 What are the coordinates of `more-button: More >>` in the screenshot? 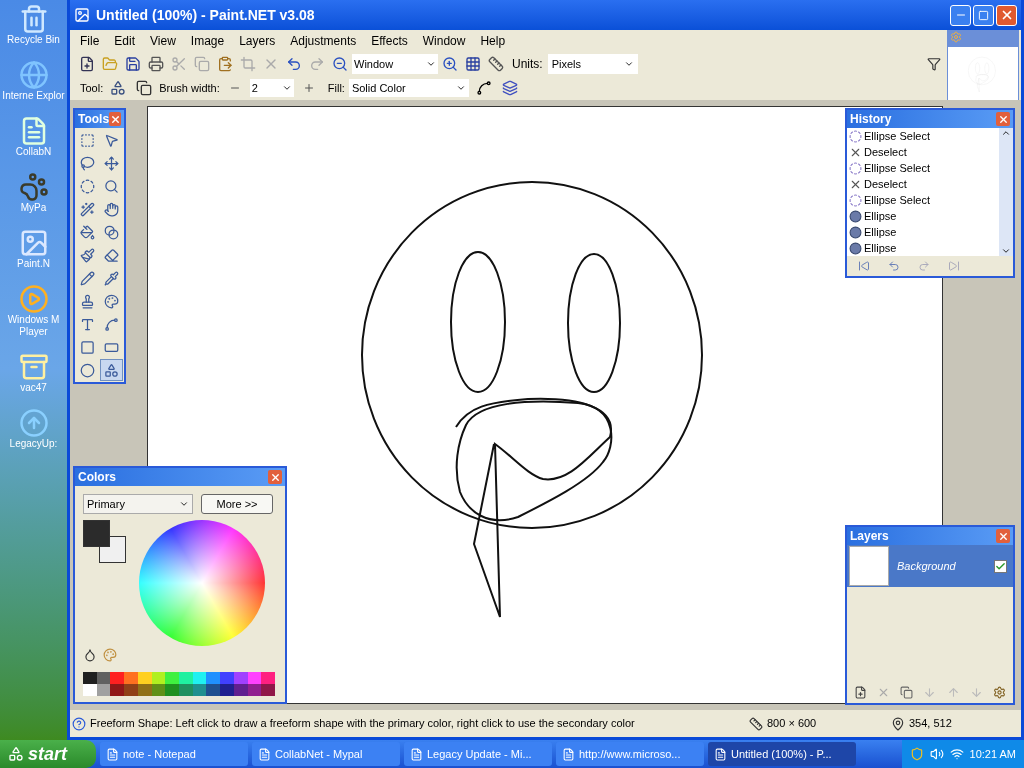 It's located at (237, 504).